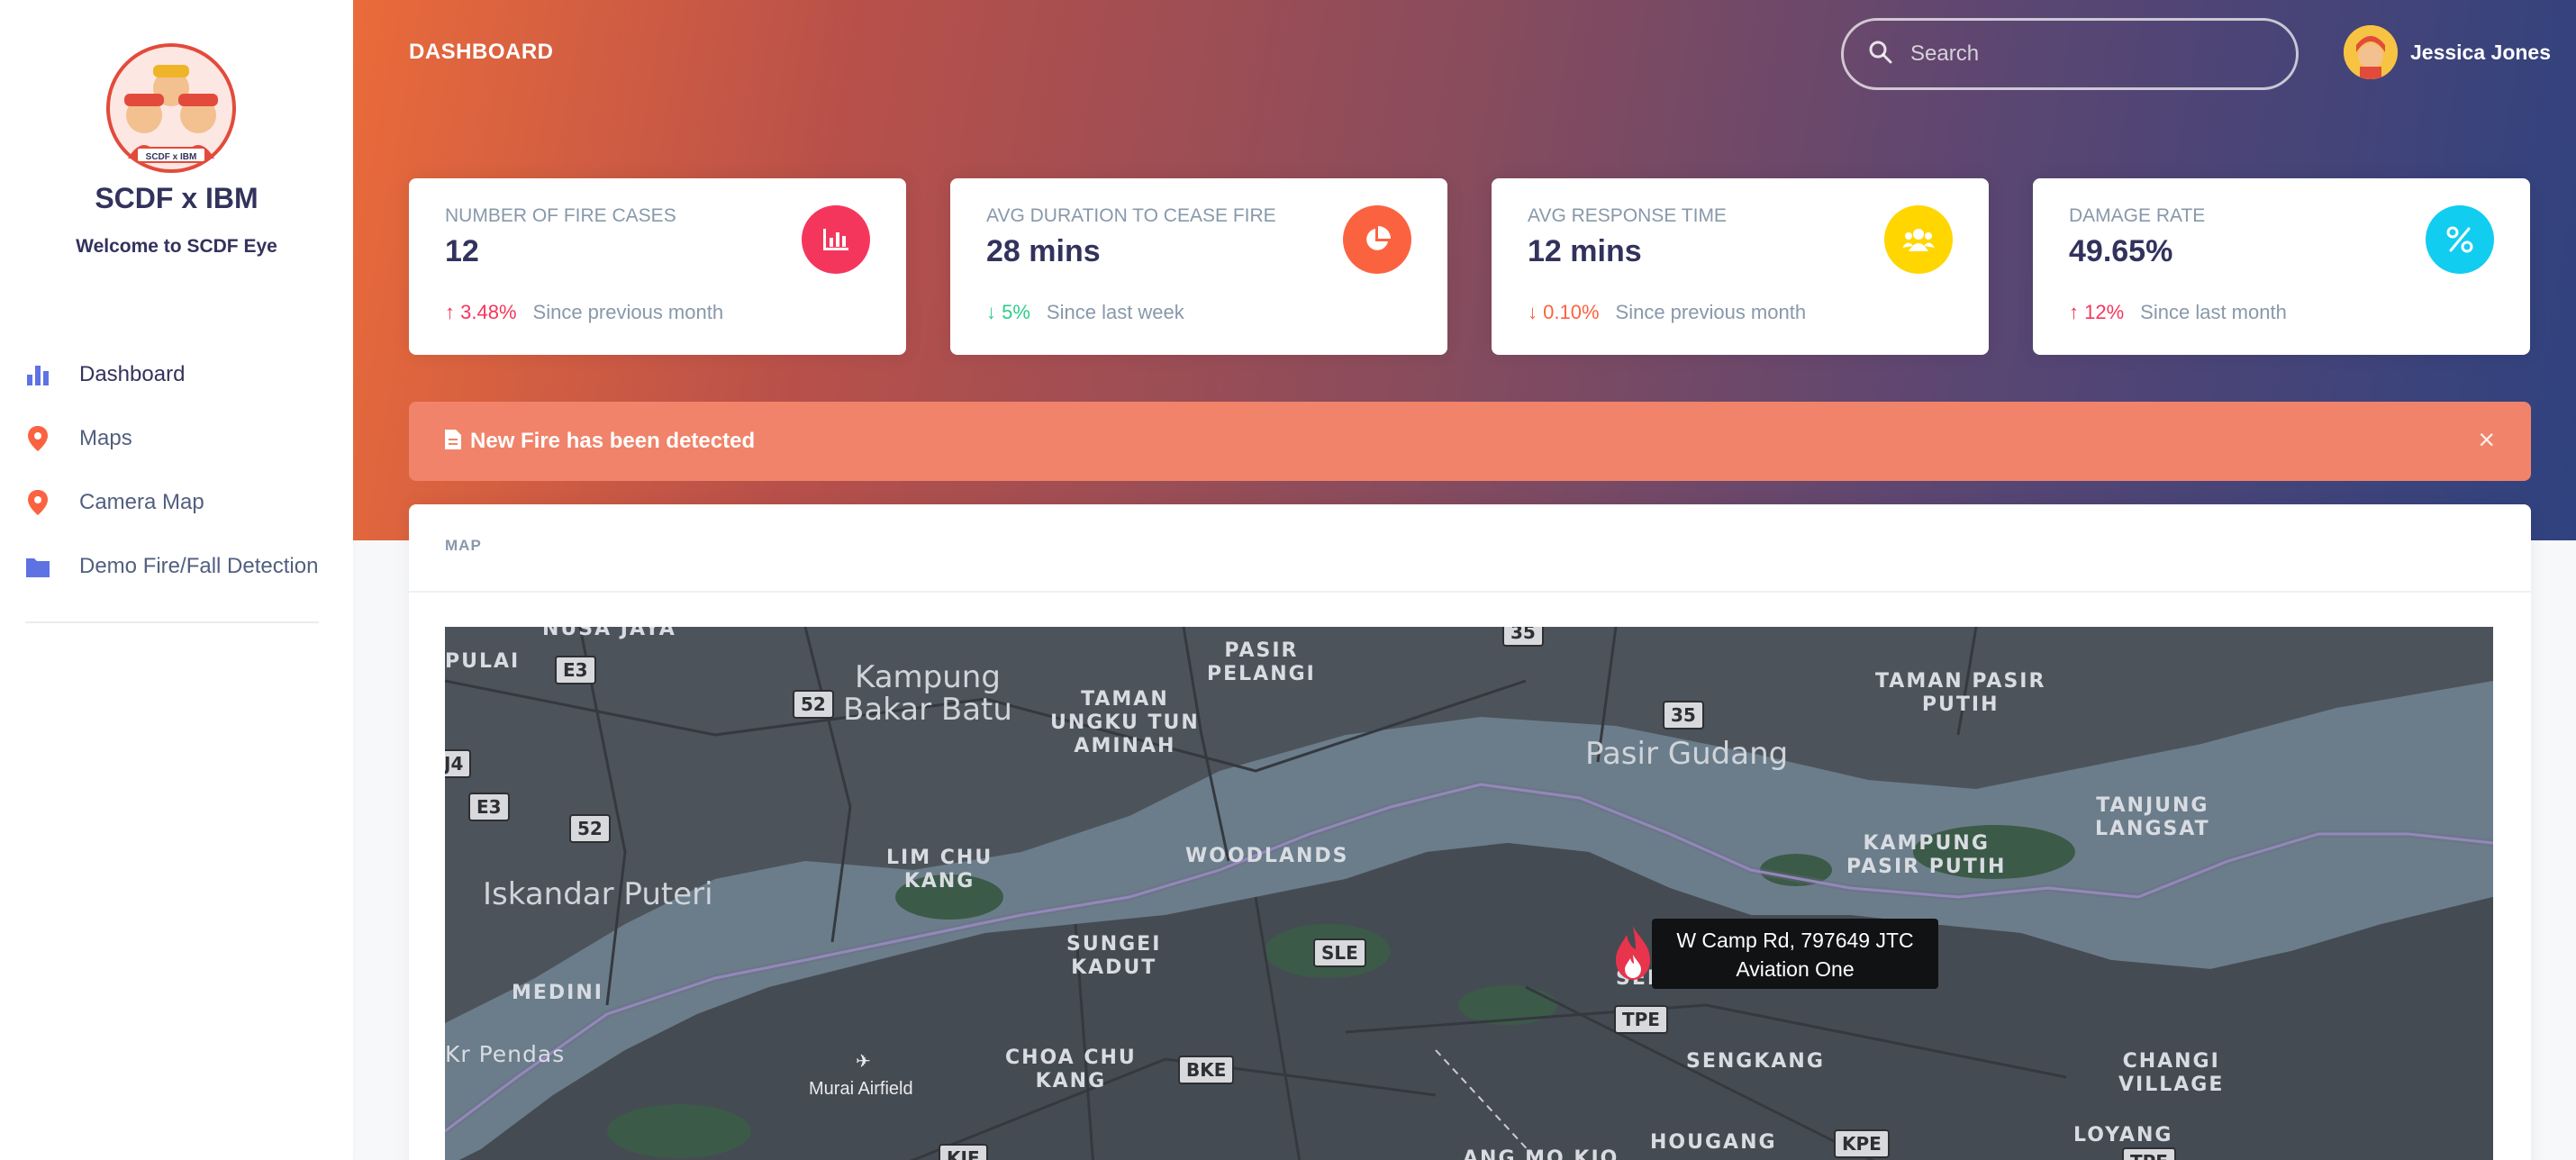 The image size is (2576, 1160). What do you see at coordinates (2152, 817) in the screenshot?
I see `map-label-tanjung-langsat: TANJUNG LANGSAT` at bounding box center [2152, 817].